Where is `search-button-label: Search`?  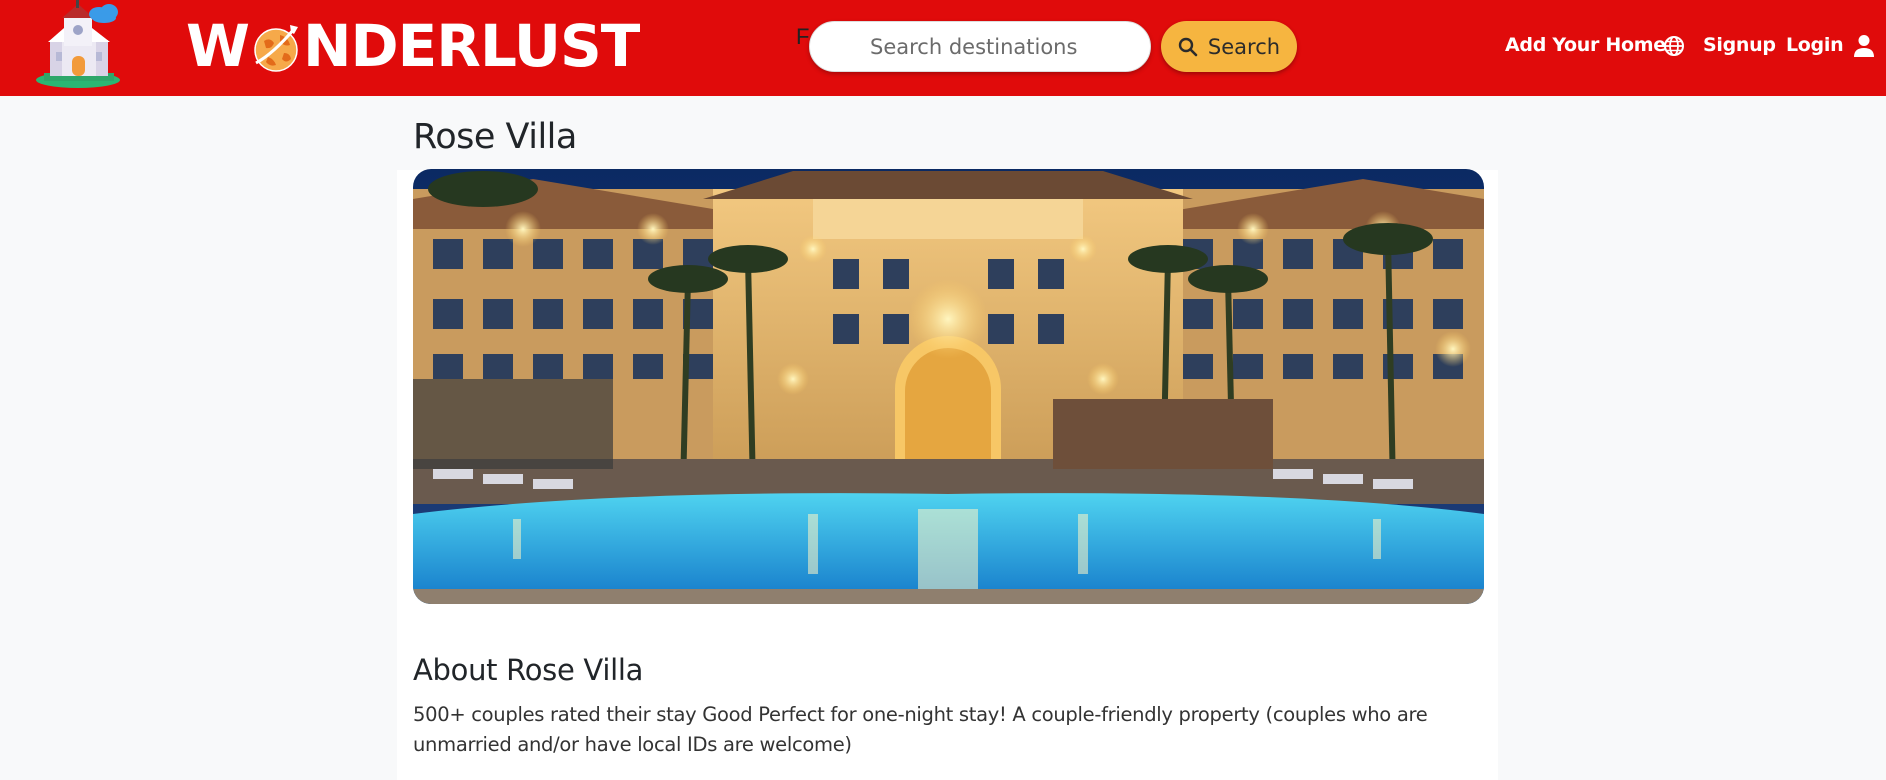 search-button-label: Search is located at coordinates (1244, 46).